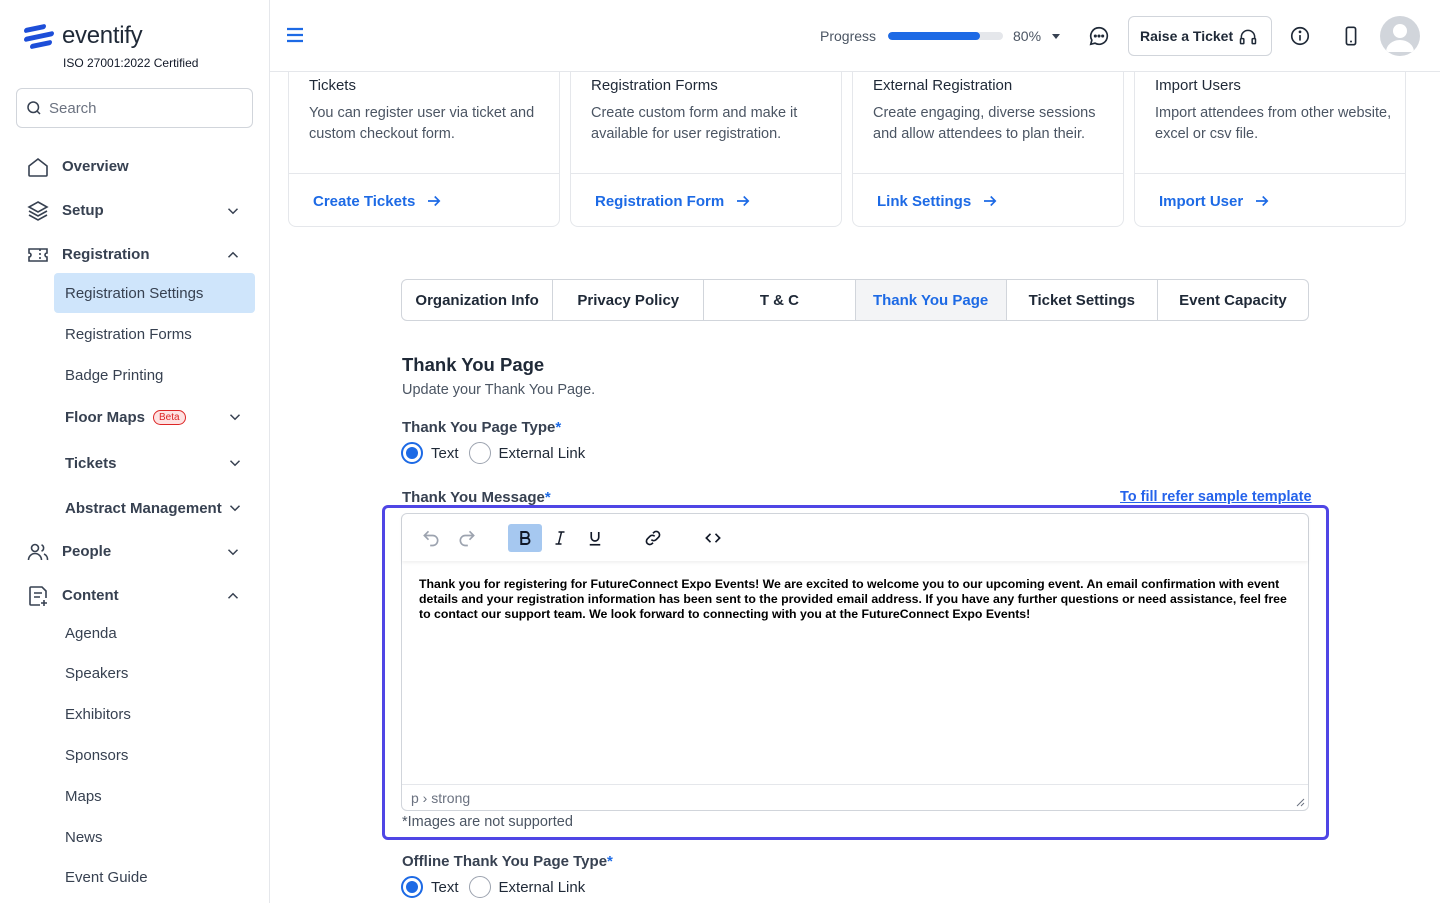 The height and width of the screenshot is (903, 1440). I want to click on brand-logo: eventify, so click(83, 36).